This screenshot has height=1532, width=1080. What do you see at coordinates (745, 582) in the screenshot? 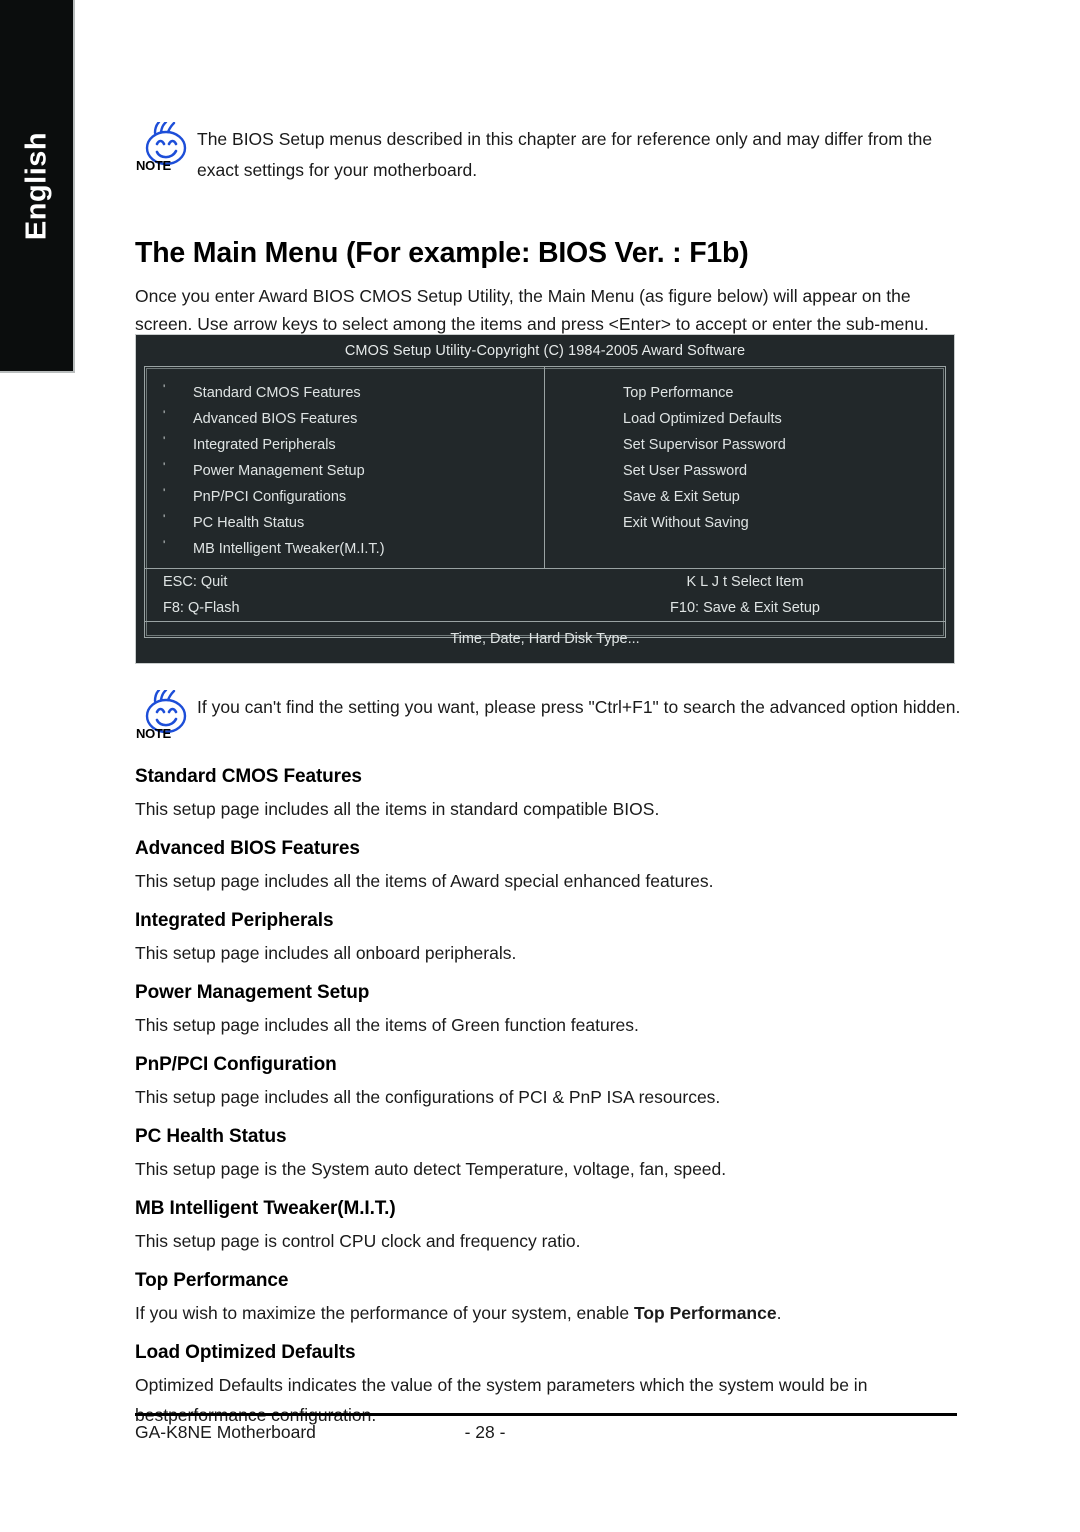
I see `bios-key-hint-arrows: K L J t Select Item` at bounding box center [745, 582].